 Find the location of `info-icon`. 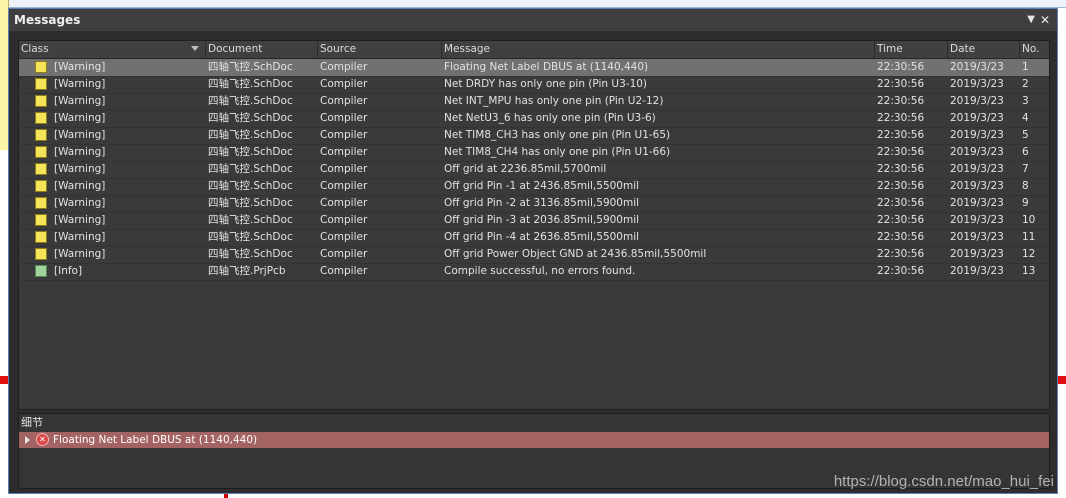

info-icon is located at coordinates (41, 271).